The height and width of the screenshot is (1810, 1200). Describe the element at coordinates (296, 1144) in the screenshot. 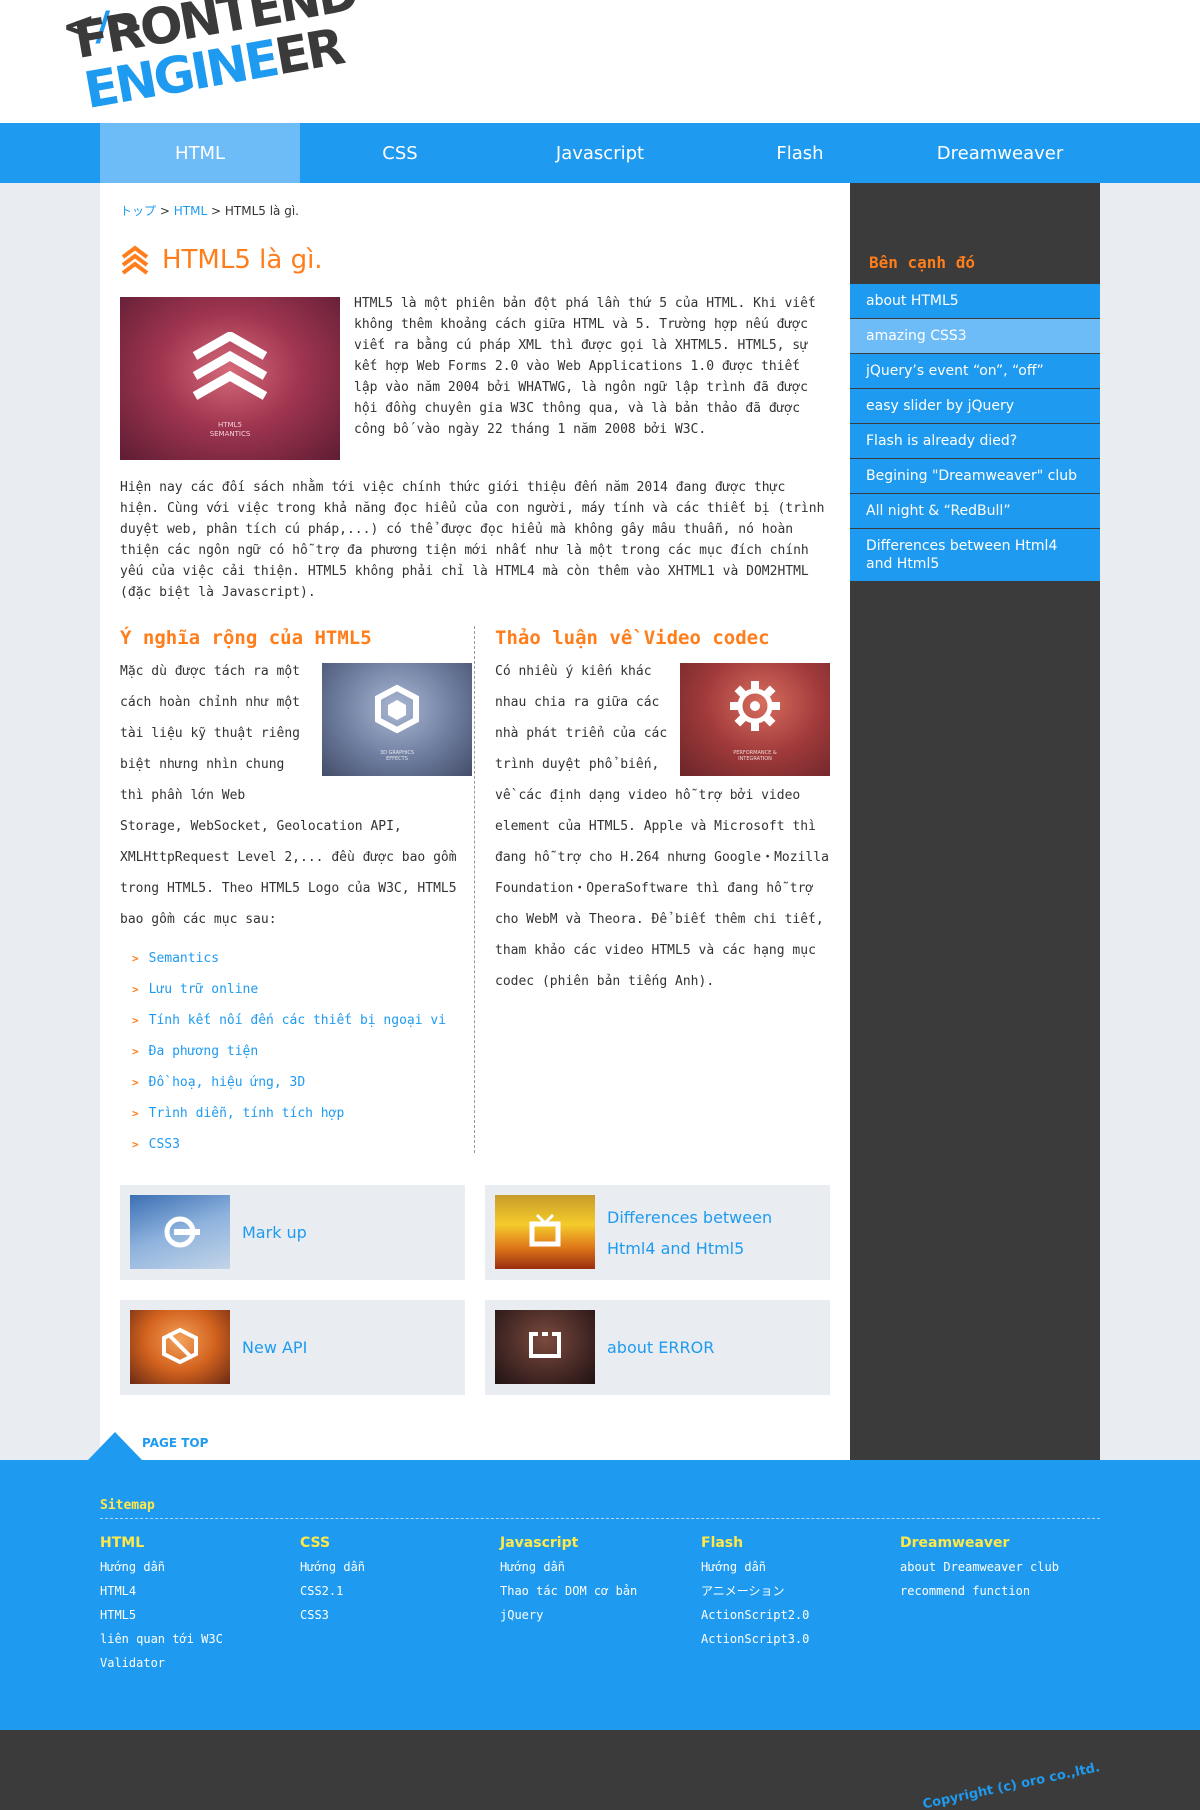

I see `list-item: > CSS3` at that location.